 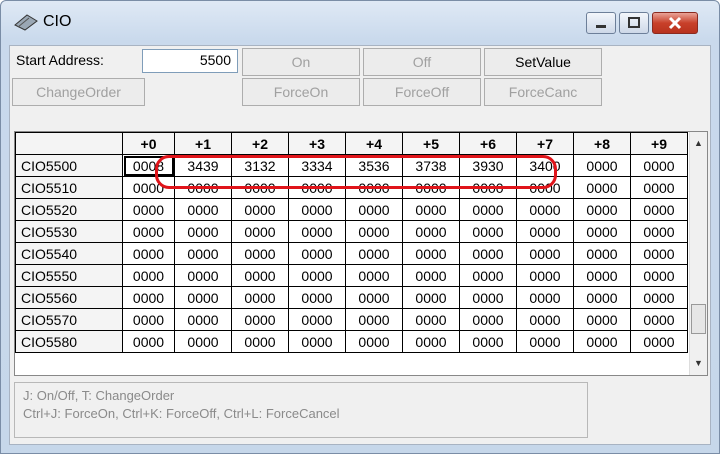 I want to click on minimize-icon, so click(x=601, y=26).